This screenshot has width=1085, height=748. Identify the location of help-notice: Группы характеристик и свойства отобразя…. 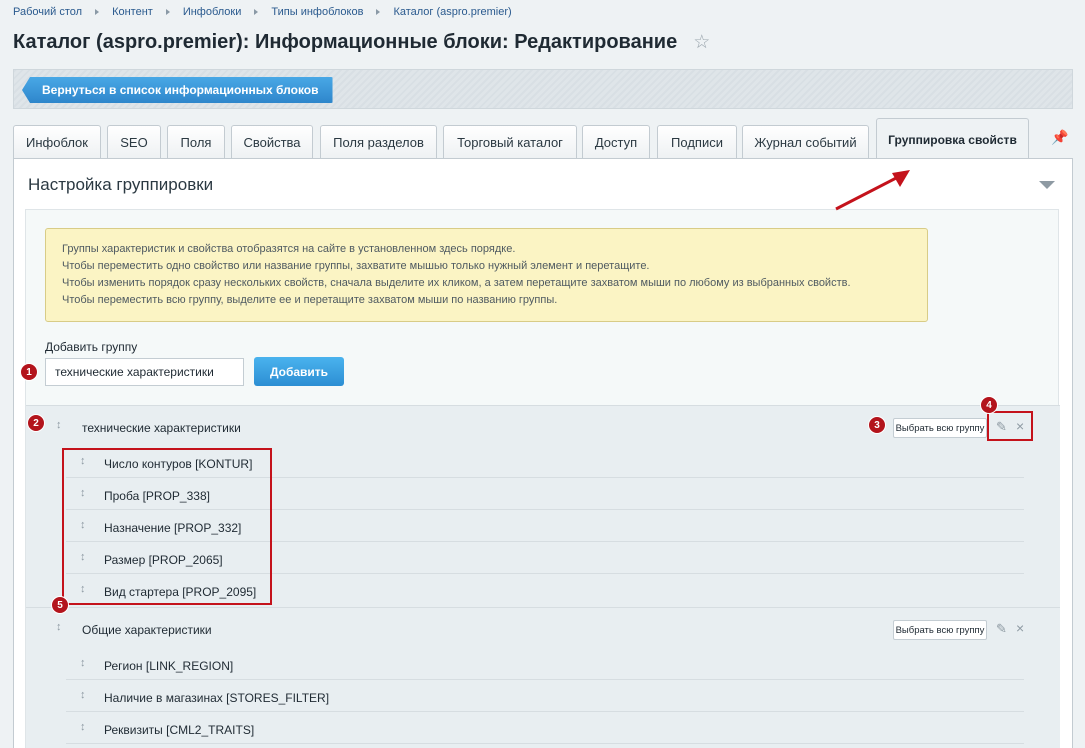
(486, 275).